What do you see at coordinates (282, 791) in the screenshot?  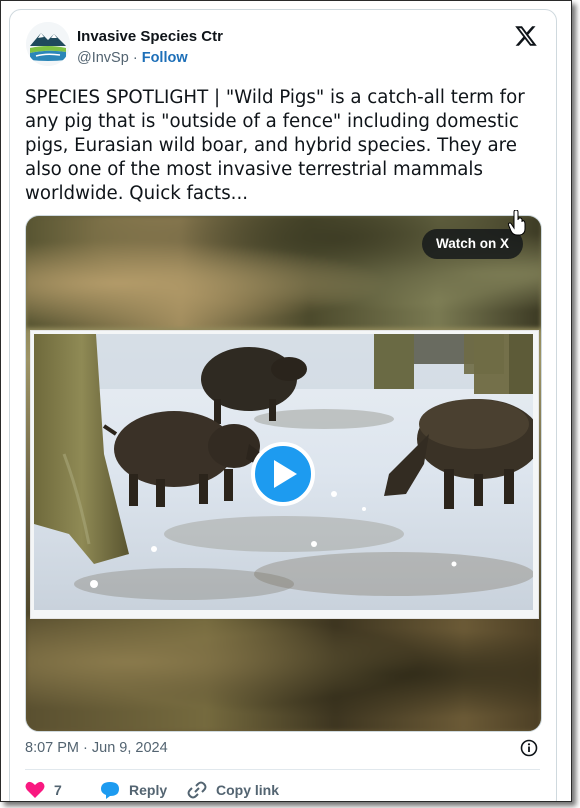 I see `action-bar: 7 Reply Copy link` at bounding box center [282, 791].